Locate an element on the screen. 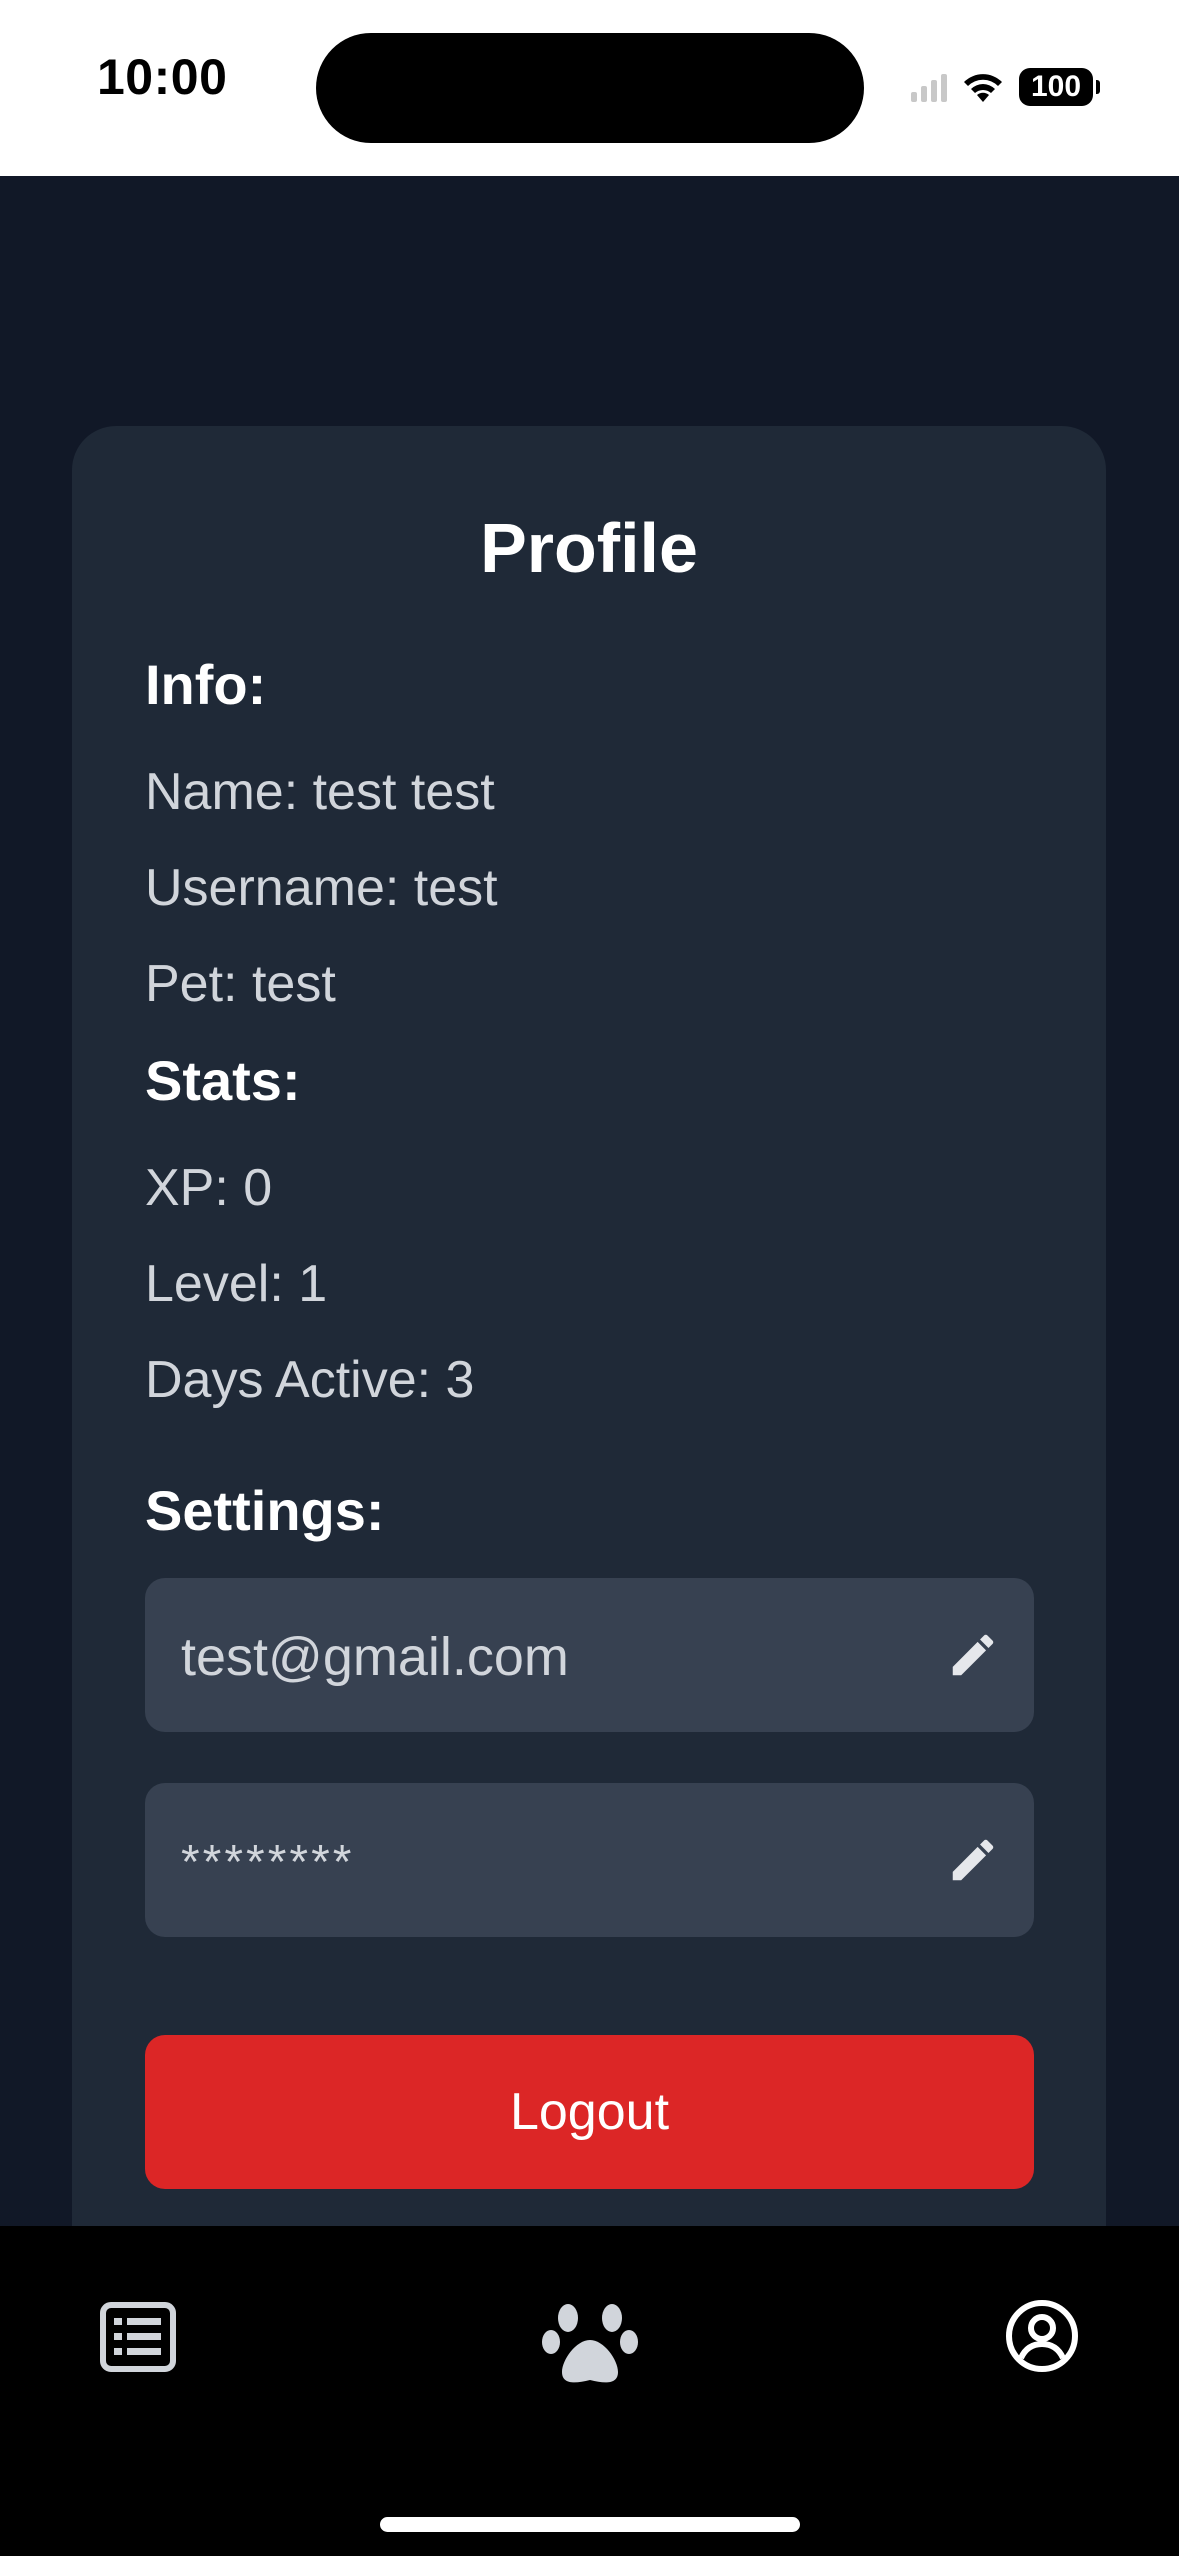 The image size is (1179, 2556). days-active-line: Days Active: 3 is located at coordinates (310, 1380).